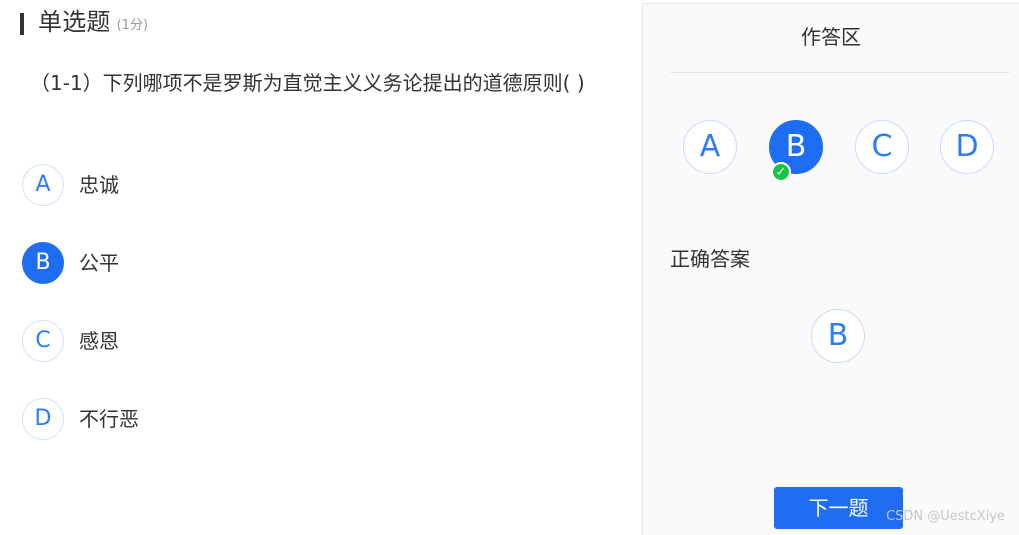 Image resolution: width=1019 pixels, height=535 pixels. What do you see at coordinates (781, 172) in the screenshot?
I see `check-icon: ✓` at bounding box center [781, 172].